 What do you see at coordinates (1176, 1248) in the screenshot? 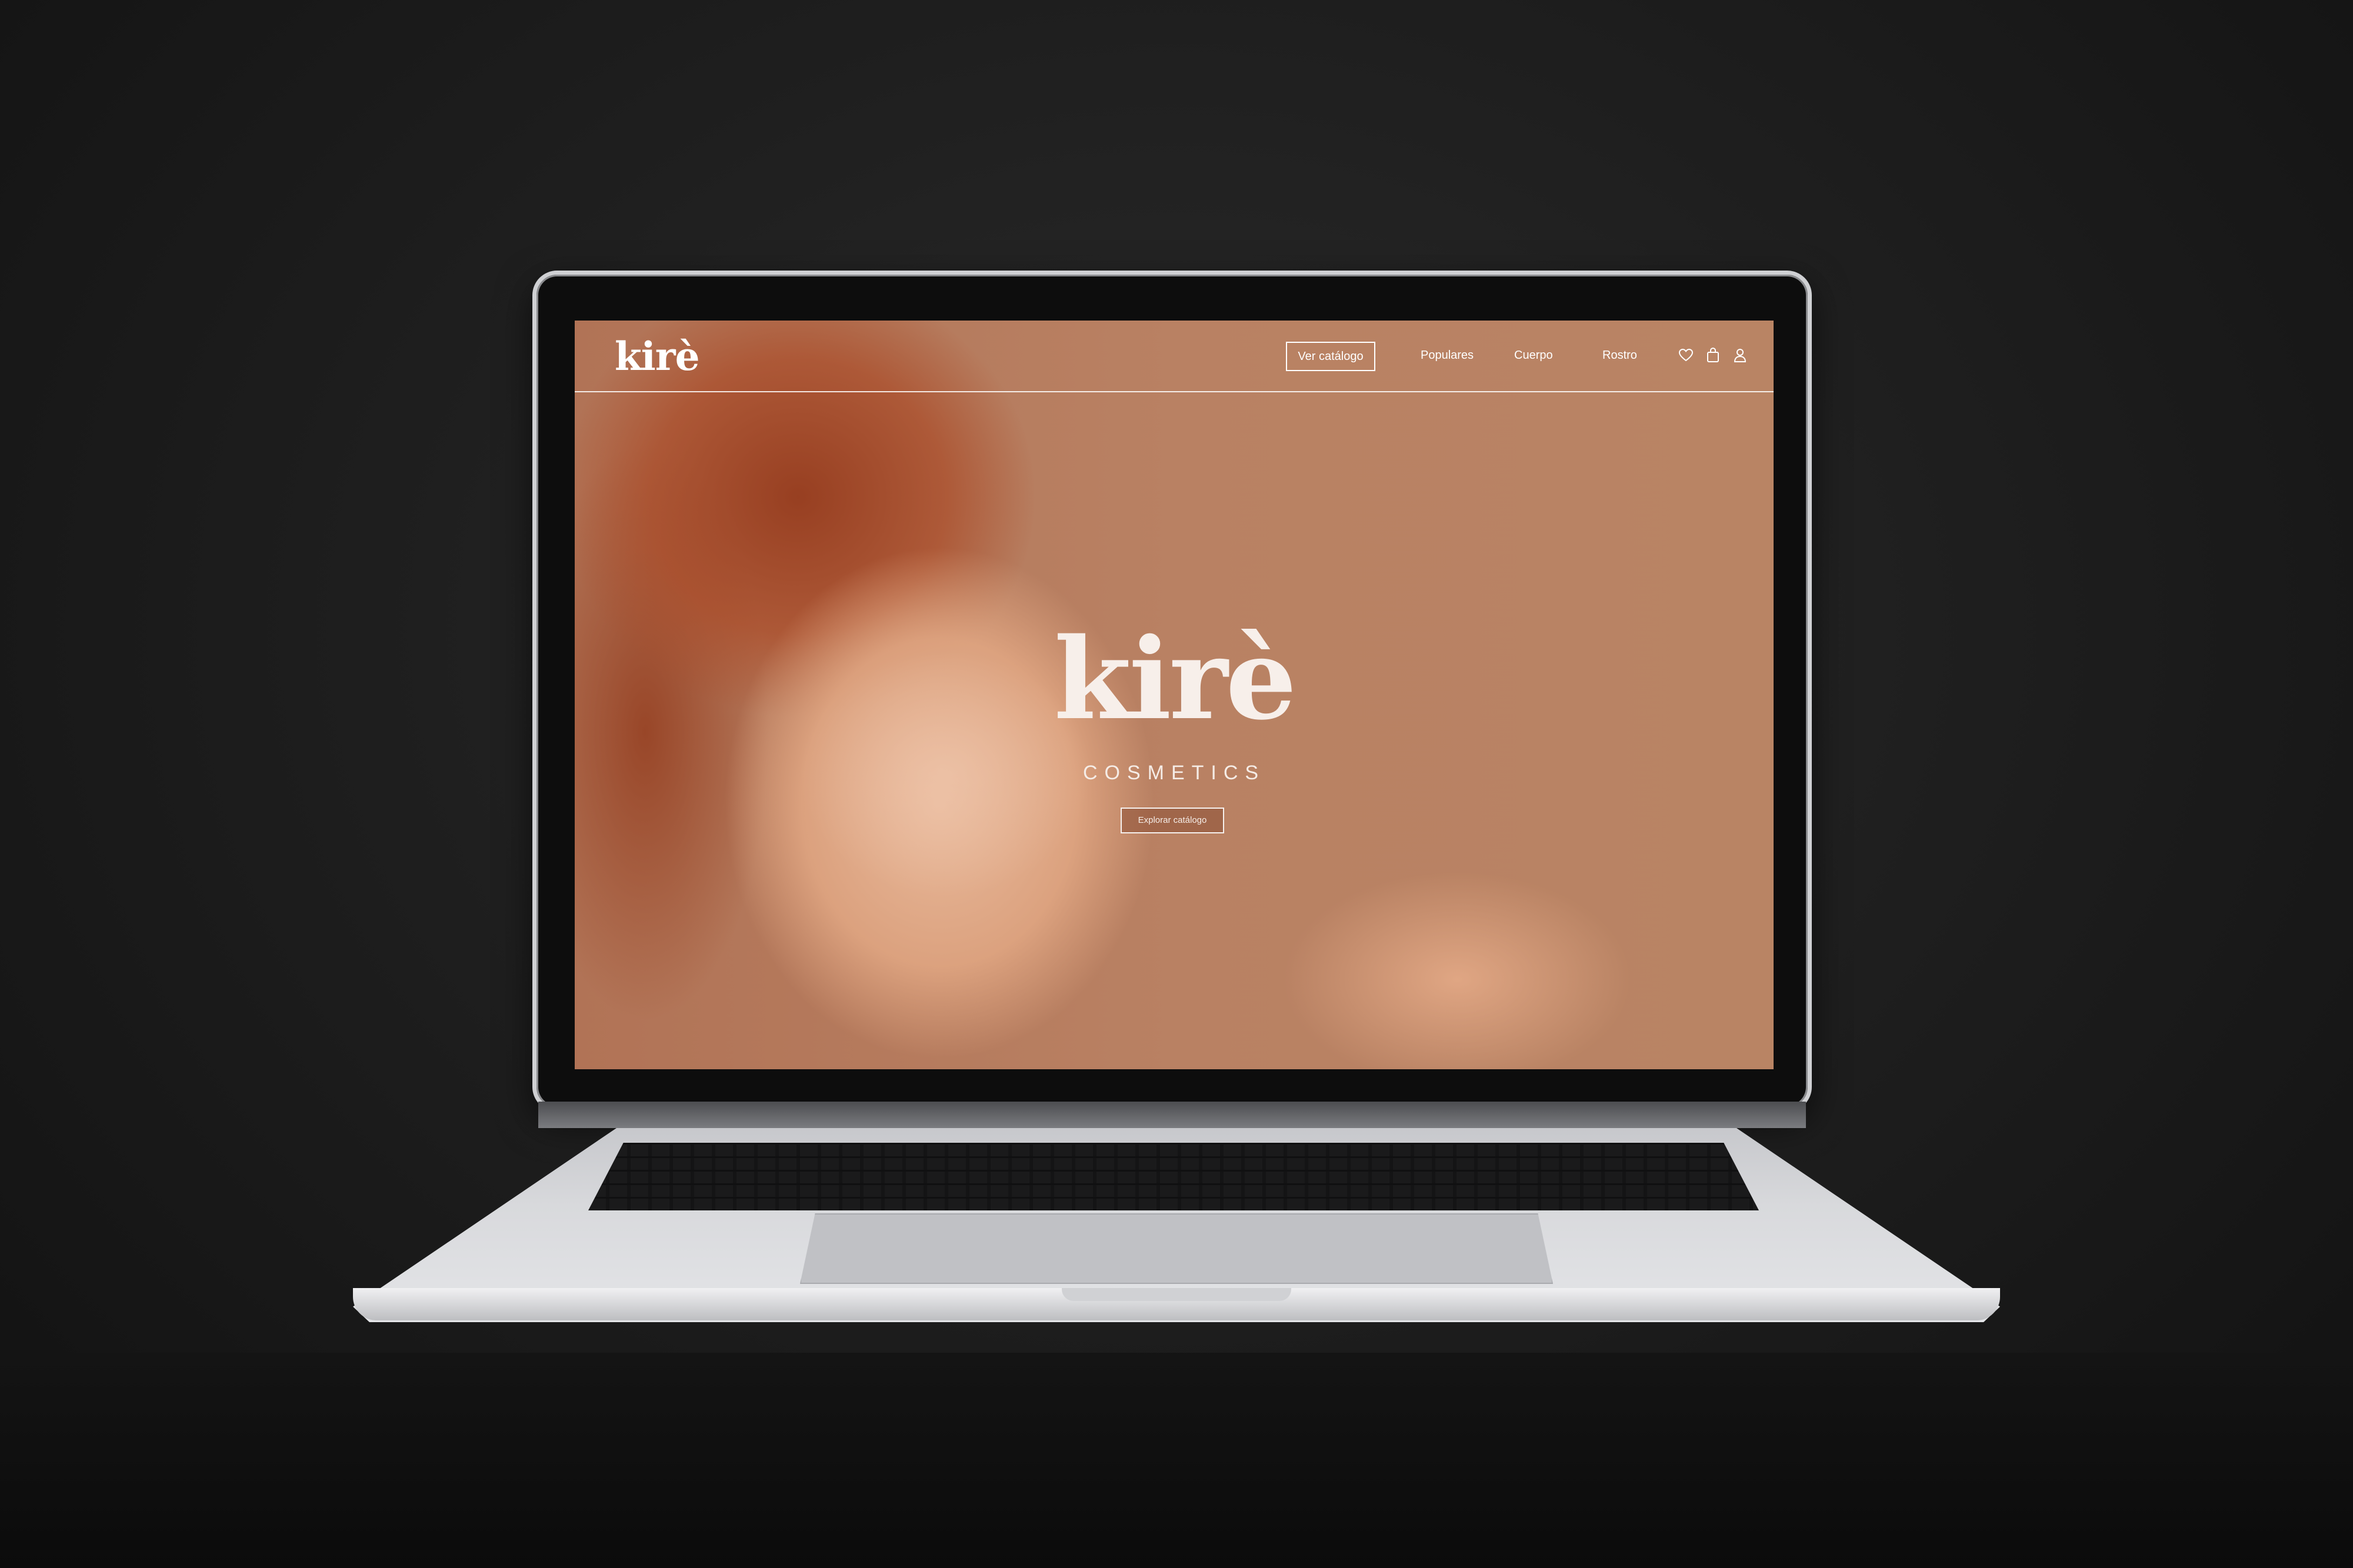
I see `laptop-trackpad` at bounding box center [1176, 1248].